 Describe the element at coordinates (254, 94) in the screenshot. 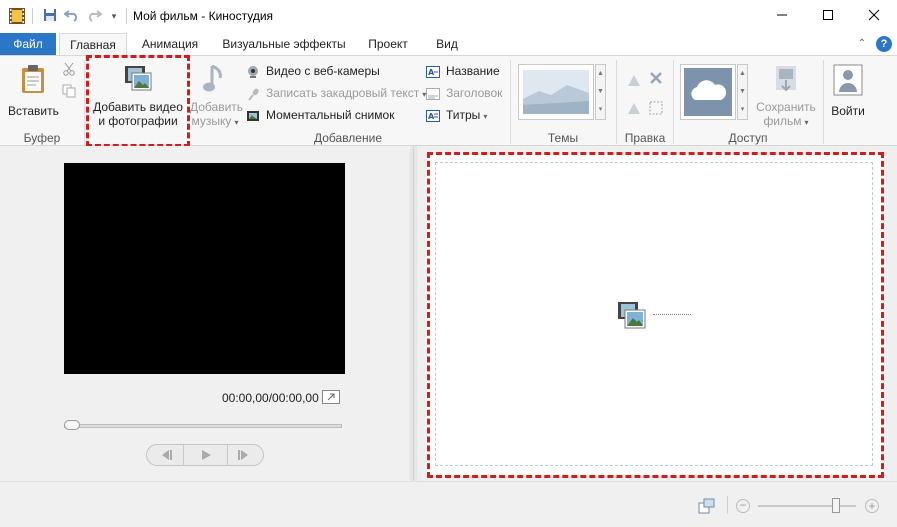

I see `microphone-icon` at that location.